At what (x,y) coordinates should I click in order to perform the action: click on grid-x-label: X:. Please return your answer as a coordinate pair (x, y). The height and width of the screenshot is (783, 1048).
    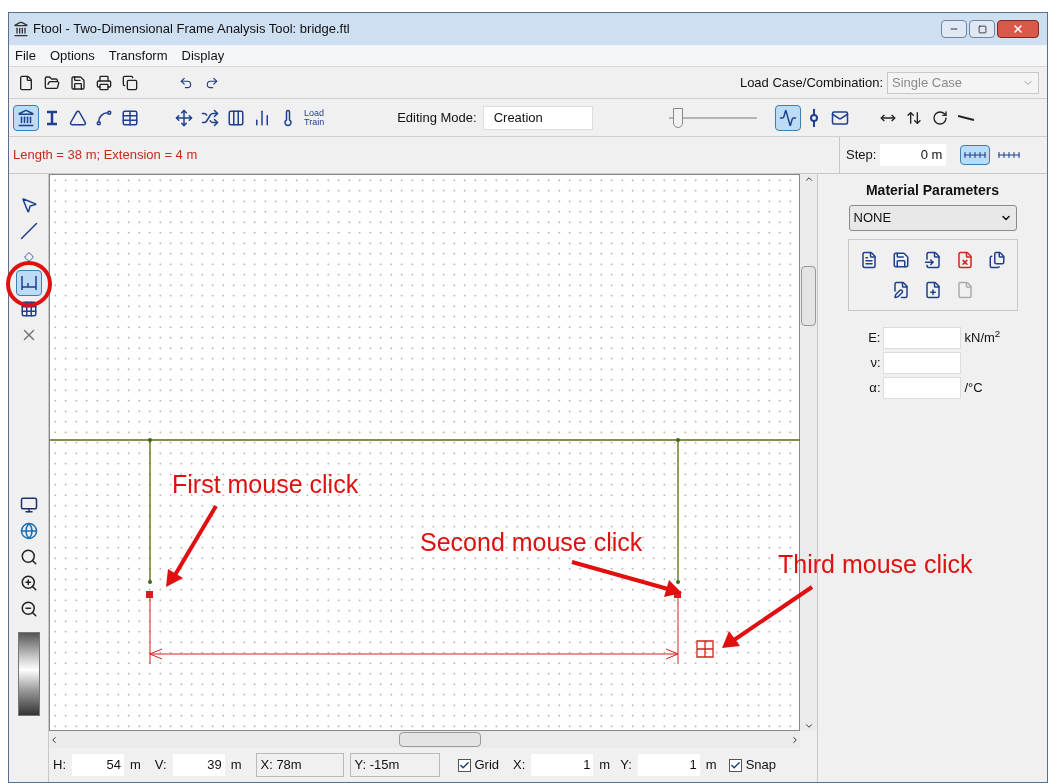
    Looking at the image, I should click on (519, 765).